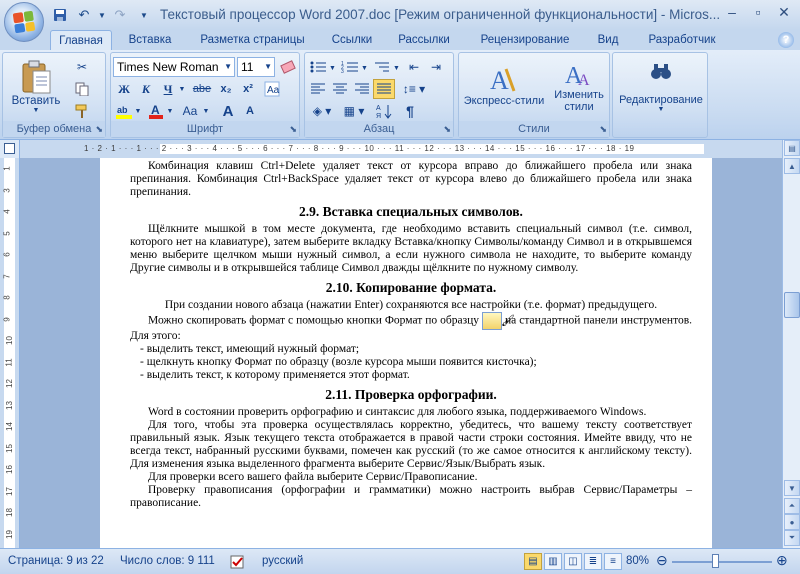 The height and width of the screenshot is (574, 800). What do you see at coordinates (637, 561) in the screenshot?
I see `zoom-level: 80%` at bounding box center [637, 561].